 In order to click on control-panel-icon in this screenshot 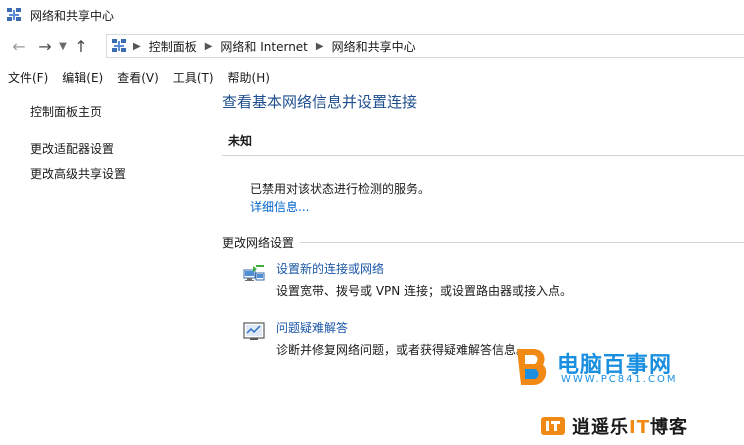, I will do `click(119, 45)`.